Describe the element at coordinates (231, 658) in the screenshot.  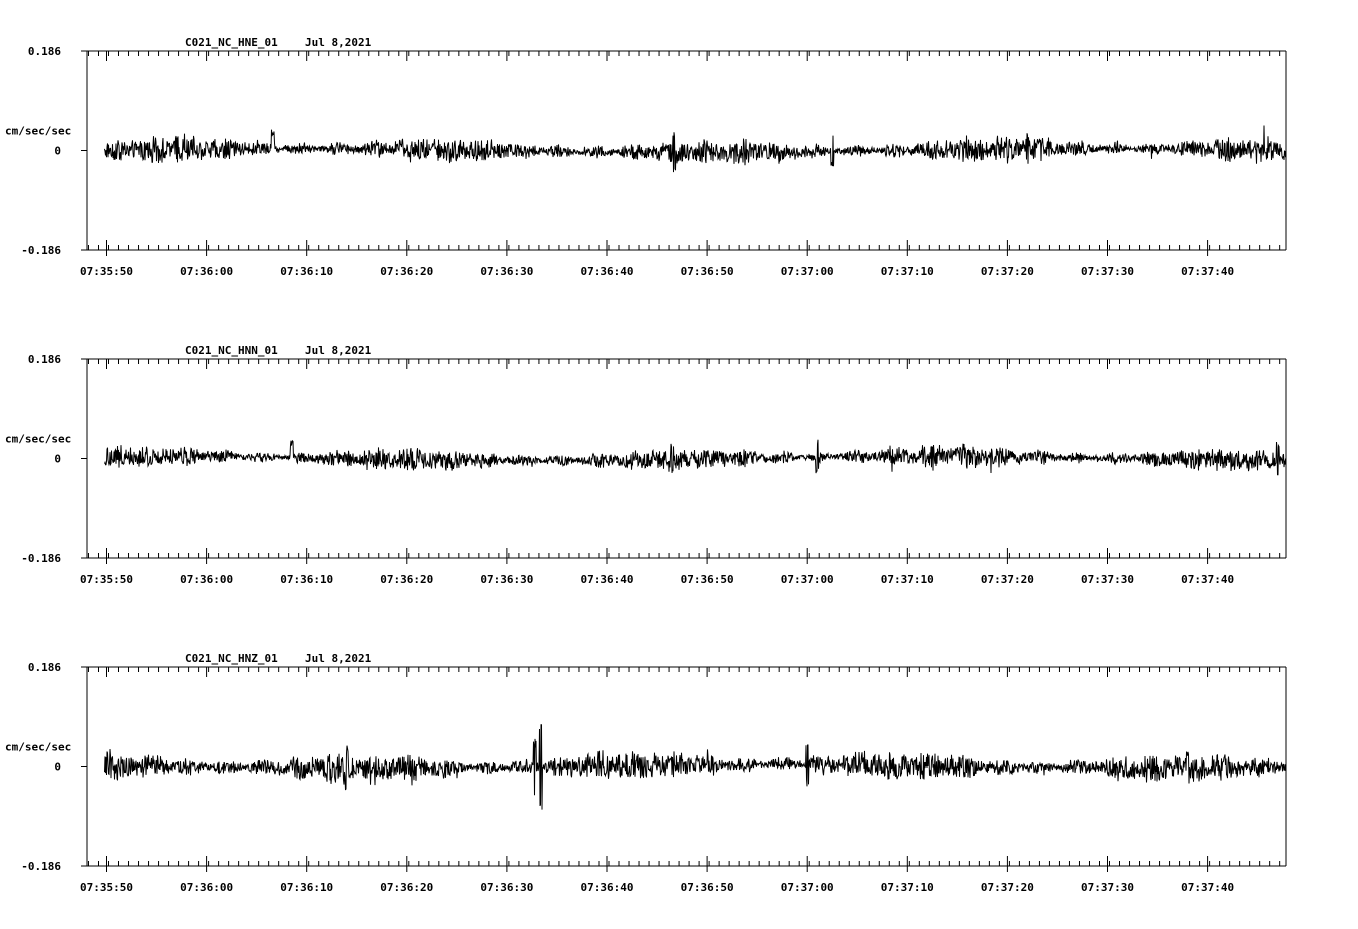
I see `panel-title-channel: C021_NC_HNZ_01` at that location.